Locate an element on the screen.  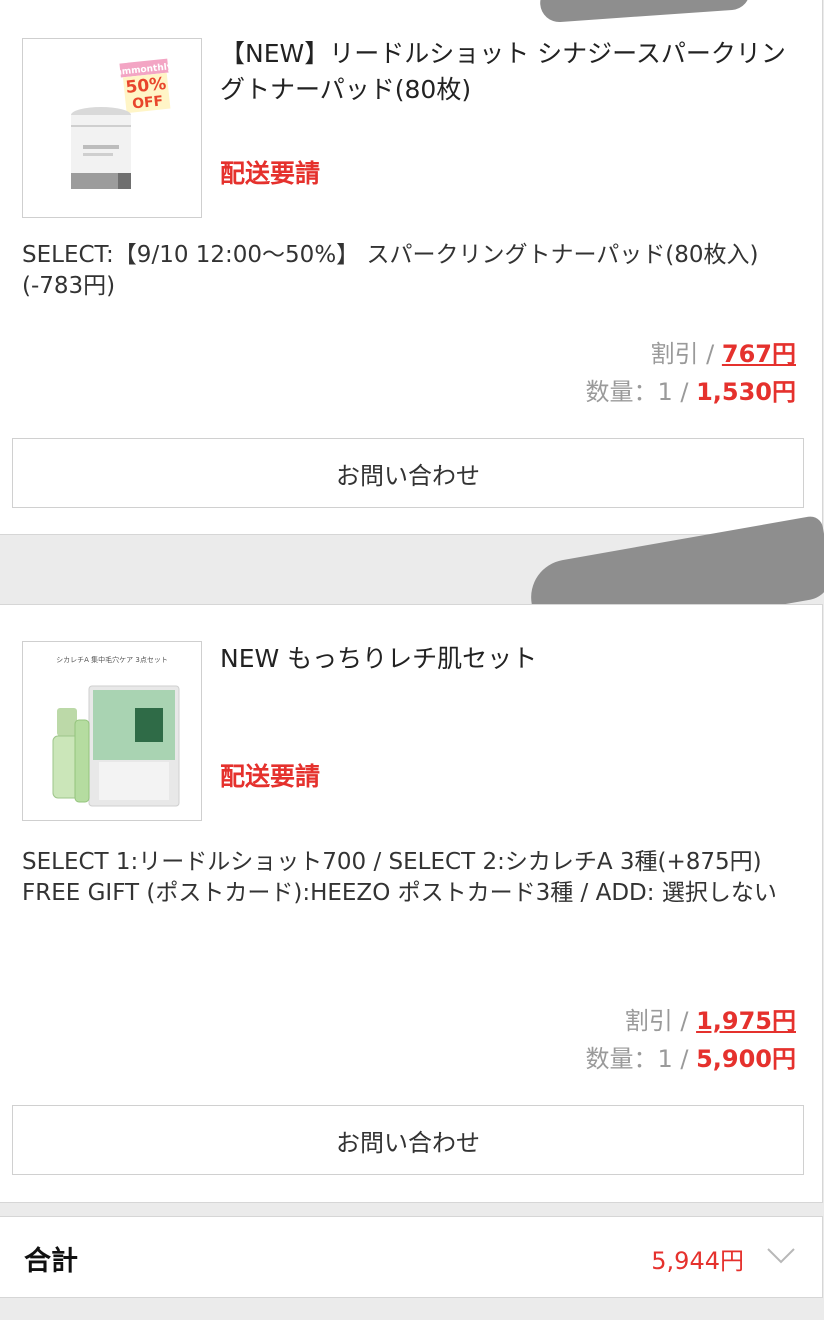
discount-line: 割引 / 767円 is located at coordinates (723, 351).